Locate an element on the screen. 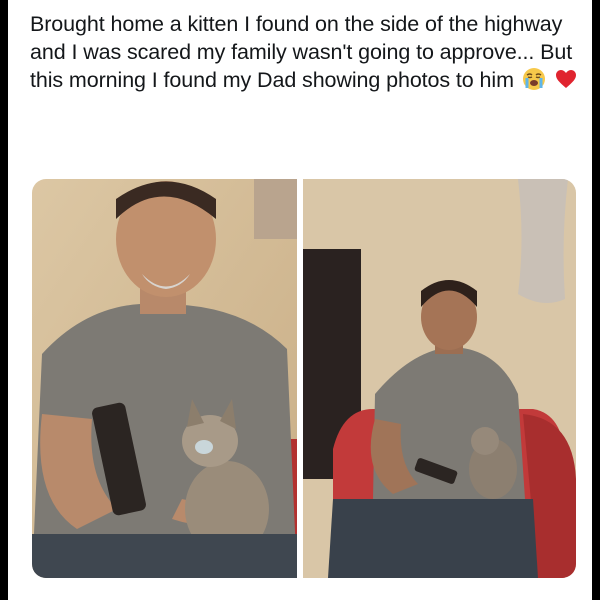 This screenshot has height=600, width=600. loudly-crying-face-emoji is located at coordinates (534, 79).